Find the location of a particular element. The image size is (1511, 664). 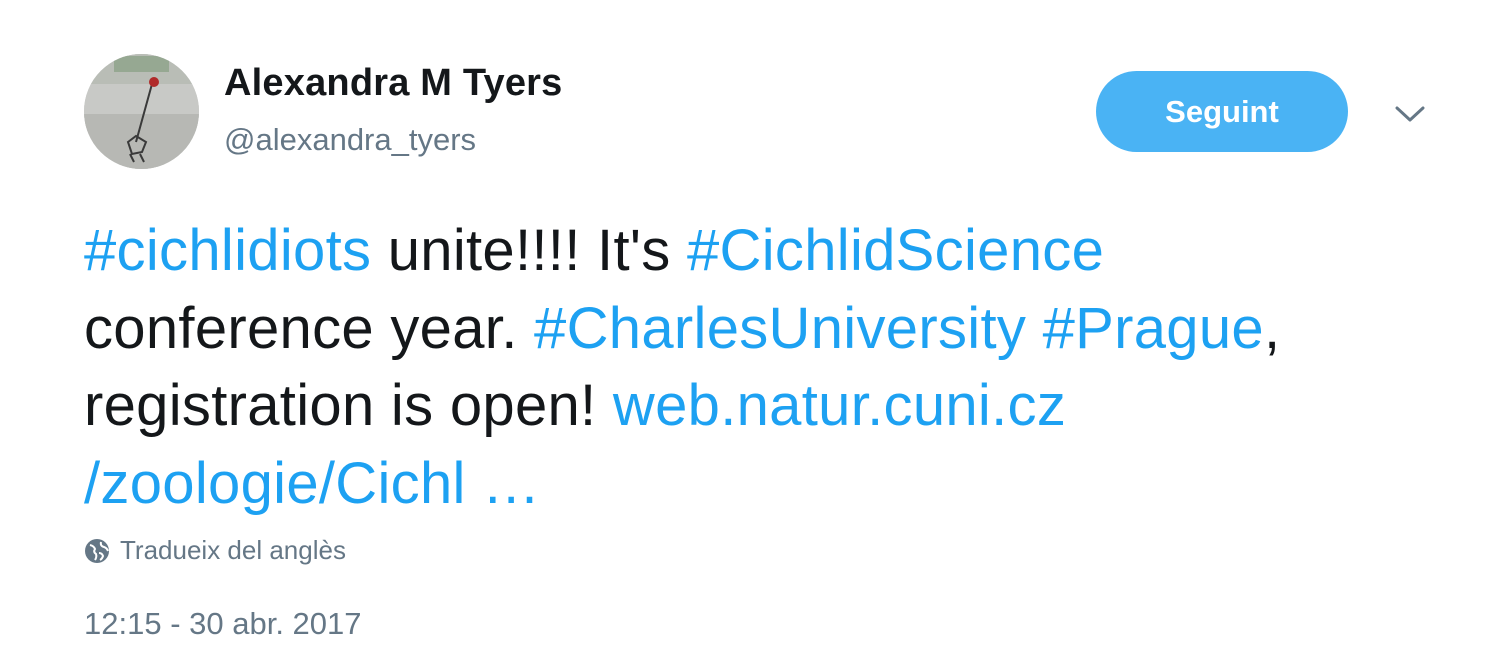

hashtag-link: #CichlidScience is located at coordinates (895, 250).